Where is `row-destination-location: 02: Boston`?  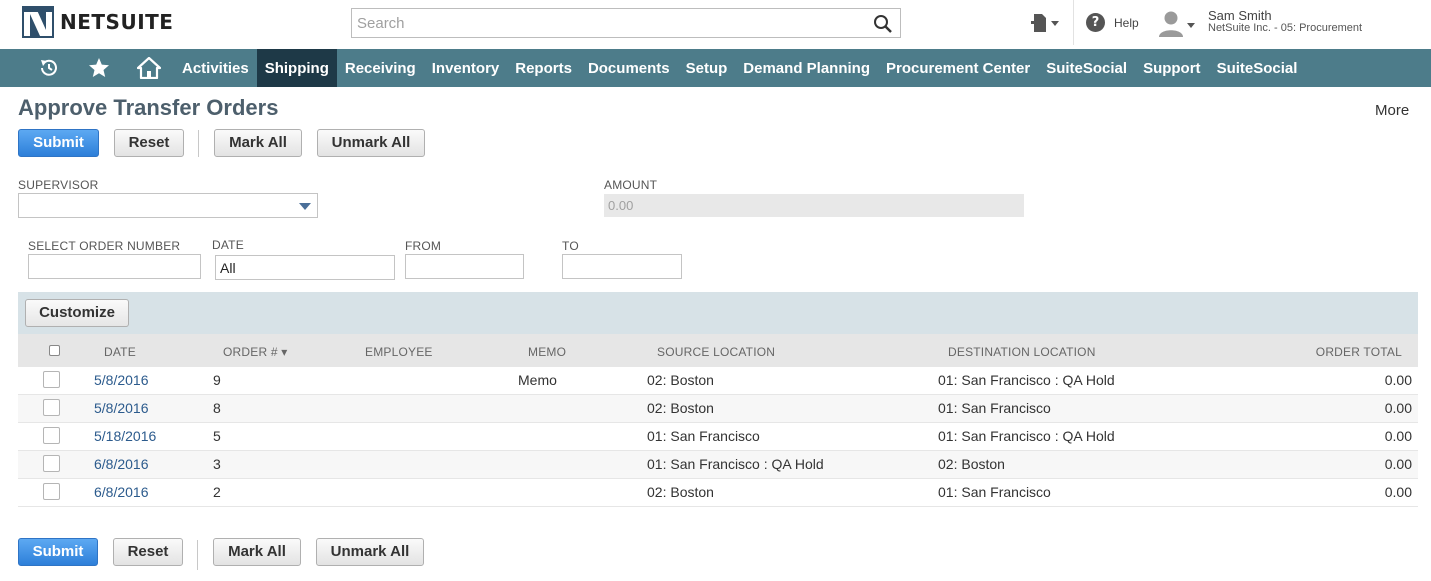
row-destination-location: 02: Boston is located at coordinates (971, 464).